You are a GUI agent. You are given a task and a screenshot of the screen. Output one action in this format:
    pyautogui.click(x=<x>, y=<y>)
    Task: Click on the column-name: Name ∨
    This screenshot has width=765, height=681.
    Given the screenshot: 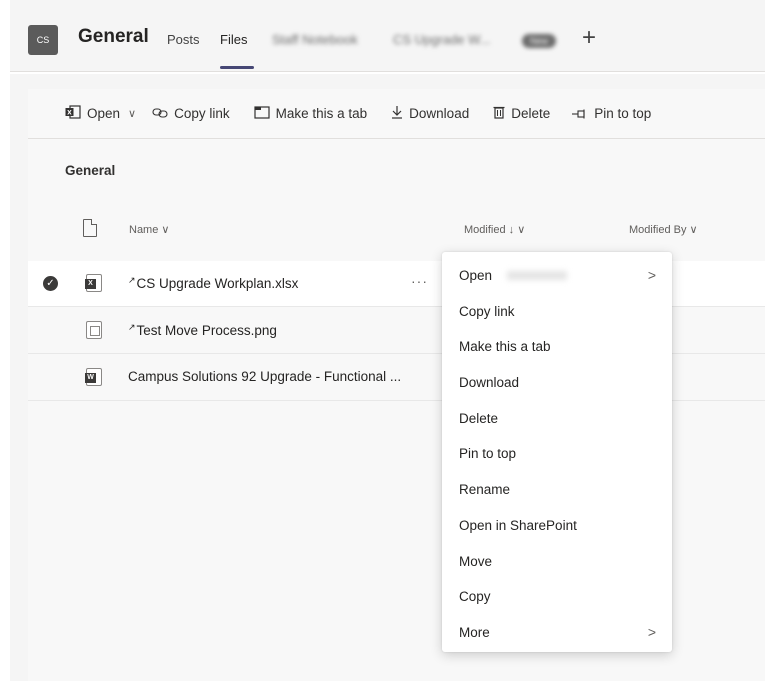 What is the action you would take?
    pyautogui.click(x=149, y=229)
    